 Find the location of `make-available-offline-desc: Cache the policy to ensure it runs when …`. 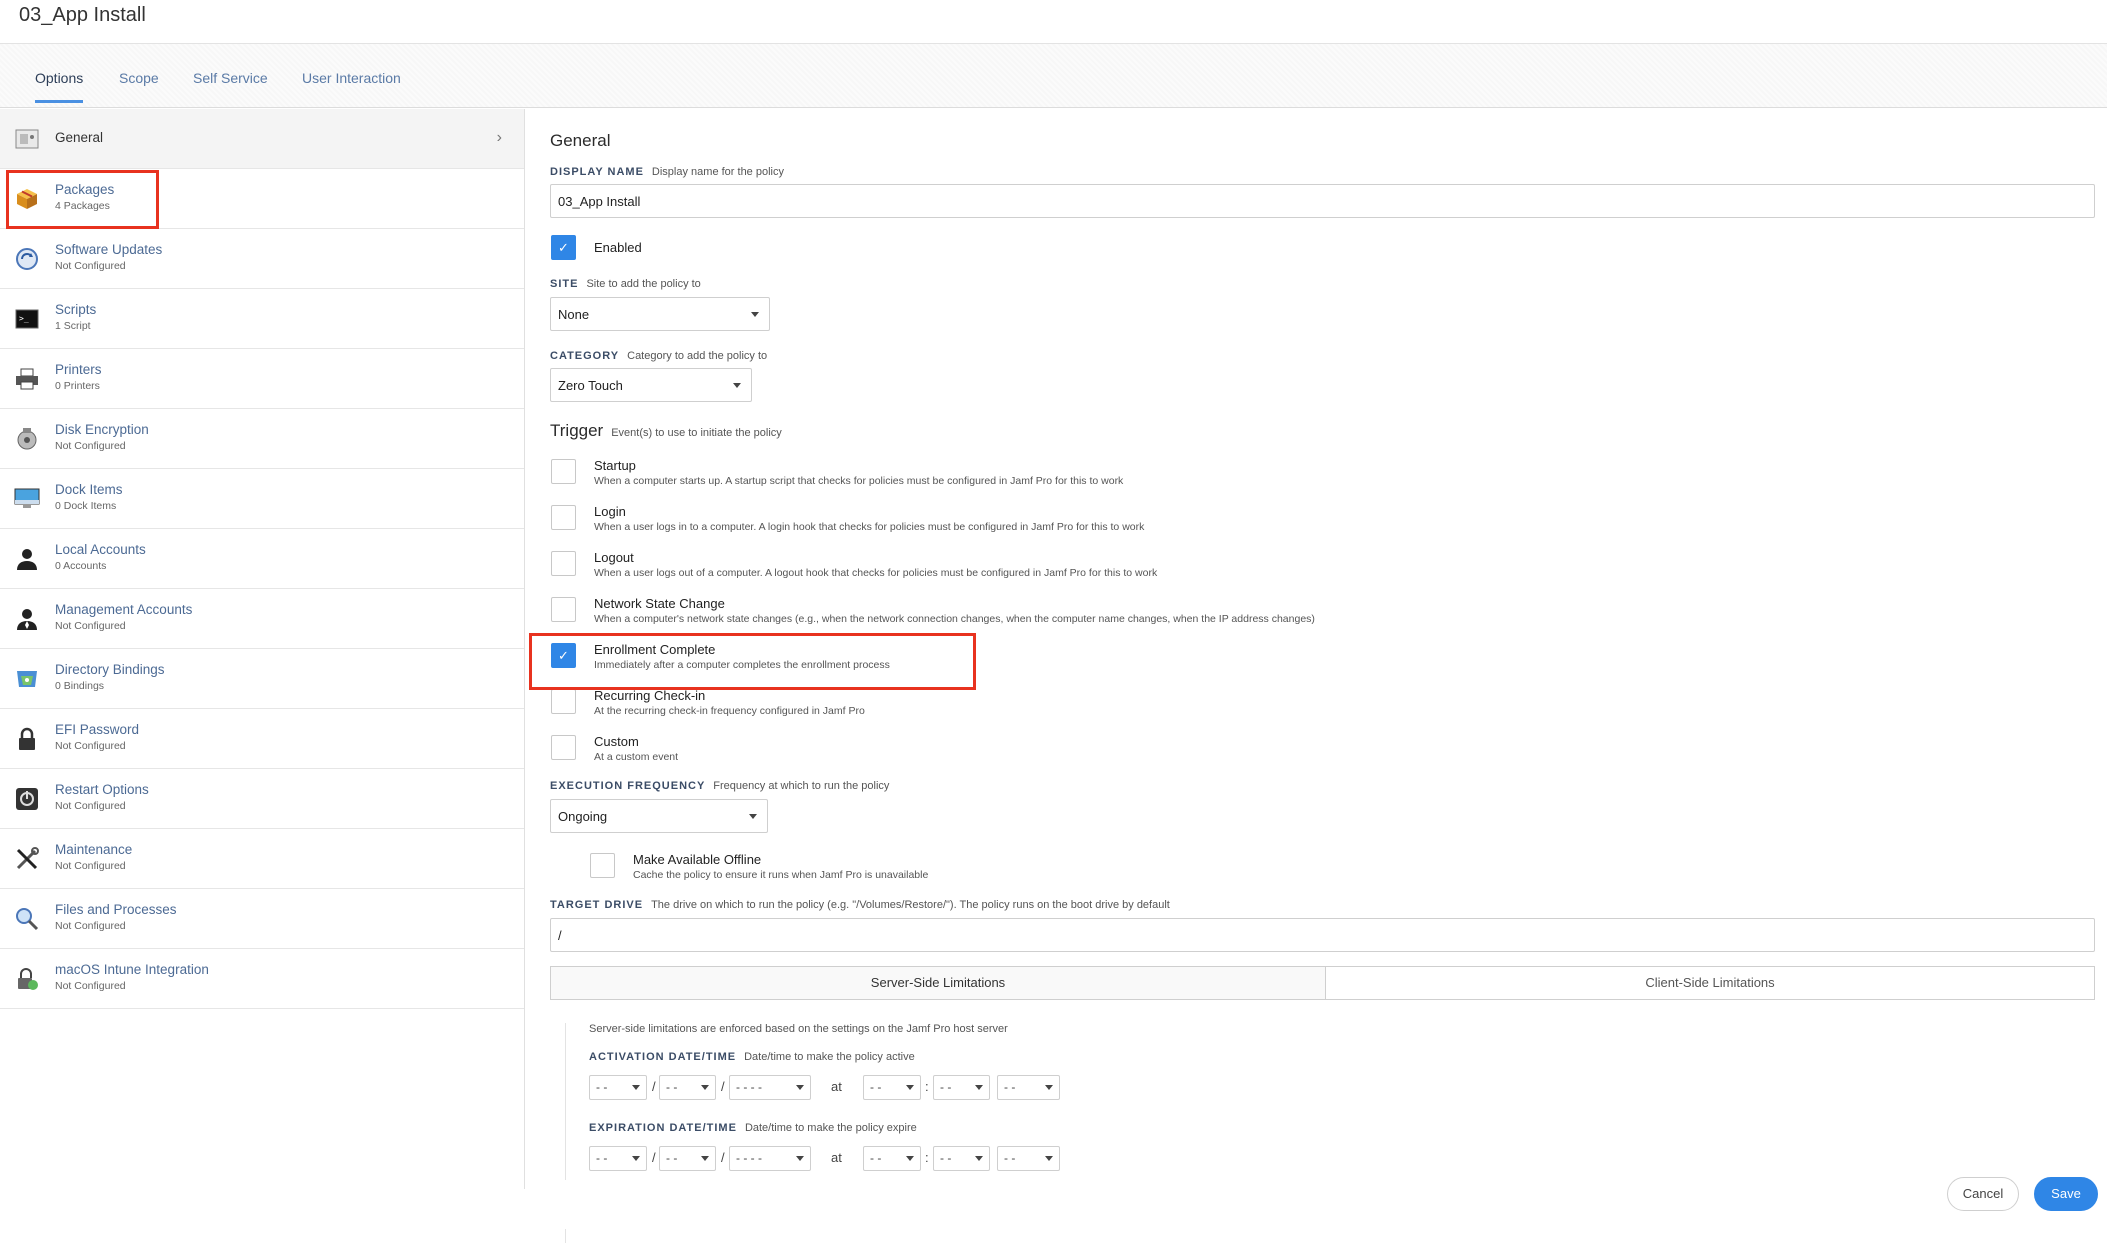

make-available-offline-desc: Cache the policy to ensure it runs when … is located at coordinates (781, 875).